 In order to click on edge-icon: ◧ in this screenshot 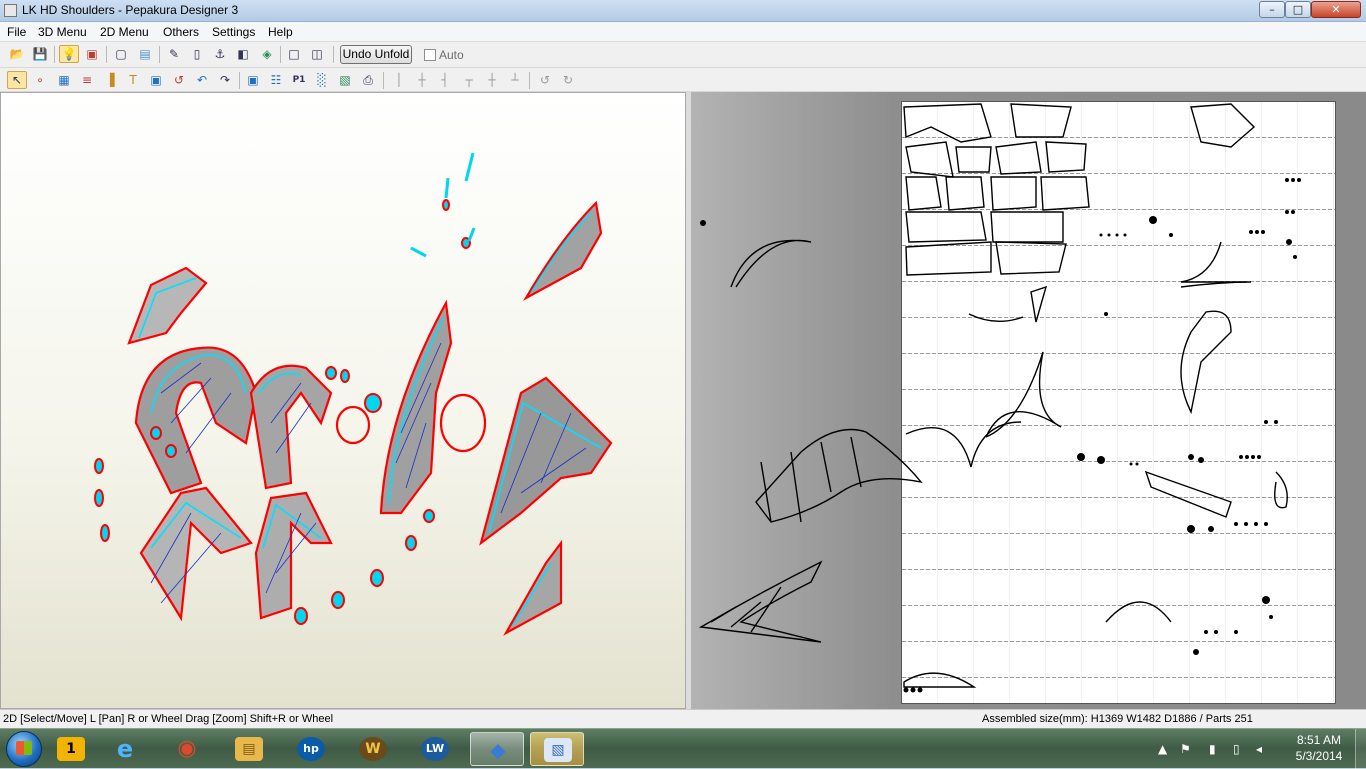, I will do `click(243, 54)`.